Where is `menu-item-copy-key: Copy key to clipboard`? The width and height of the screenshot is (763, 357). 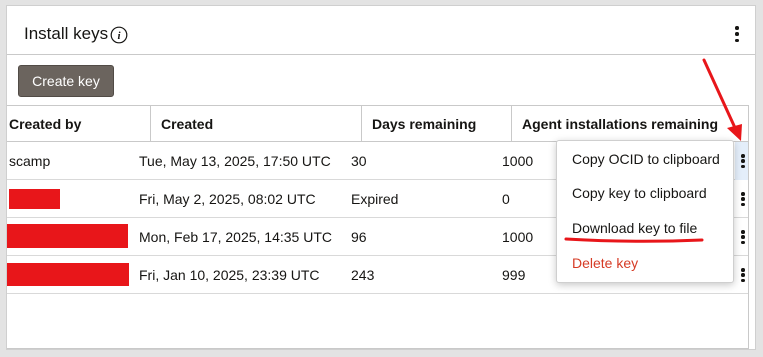
menu-item-copy-key: Copy key to clipboard is located at coordinates (639, 193).